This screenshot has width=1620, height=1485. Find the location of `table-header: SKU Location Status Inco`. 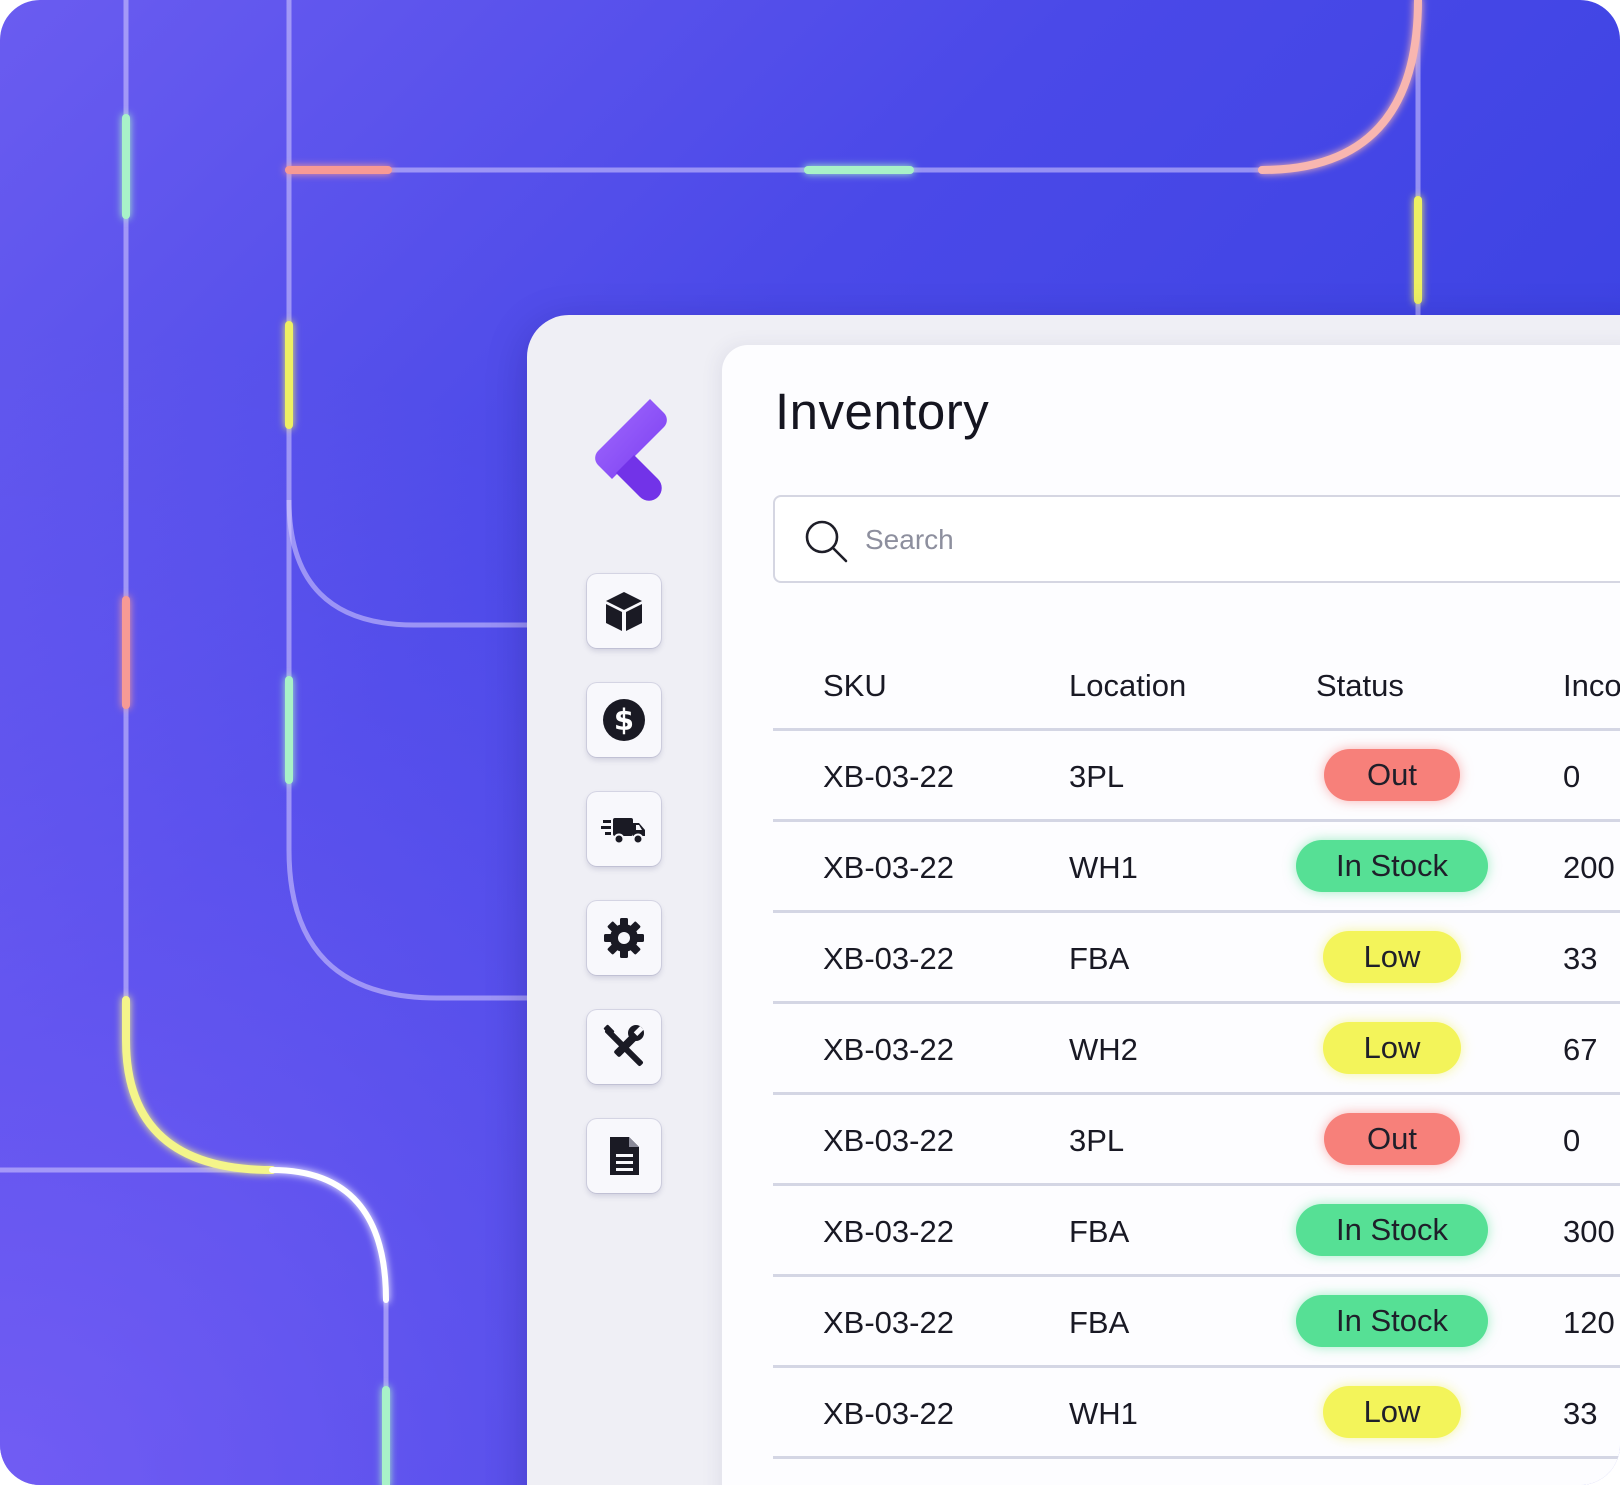

table-header: SKU Location Status Inco is located at coordinates (1196, 685).